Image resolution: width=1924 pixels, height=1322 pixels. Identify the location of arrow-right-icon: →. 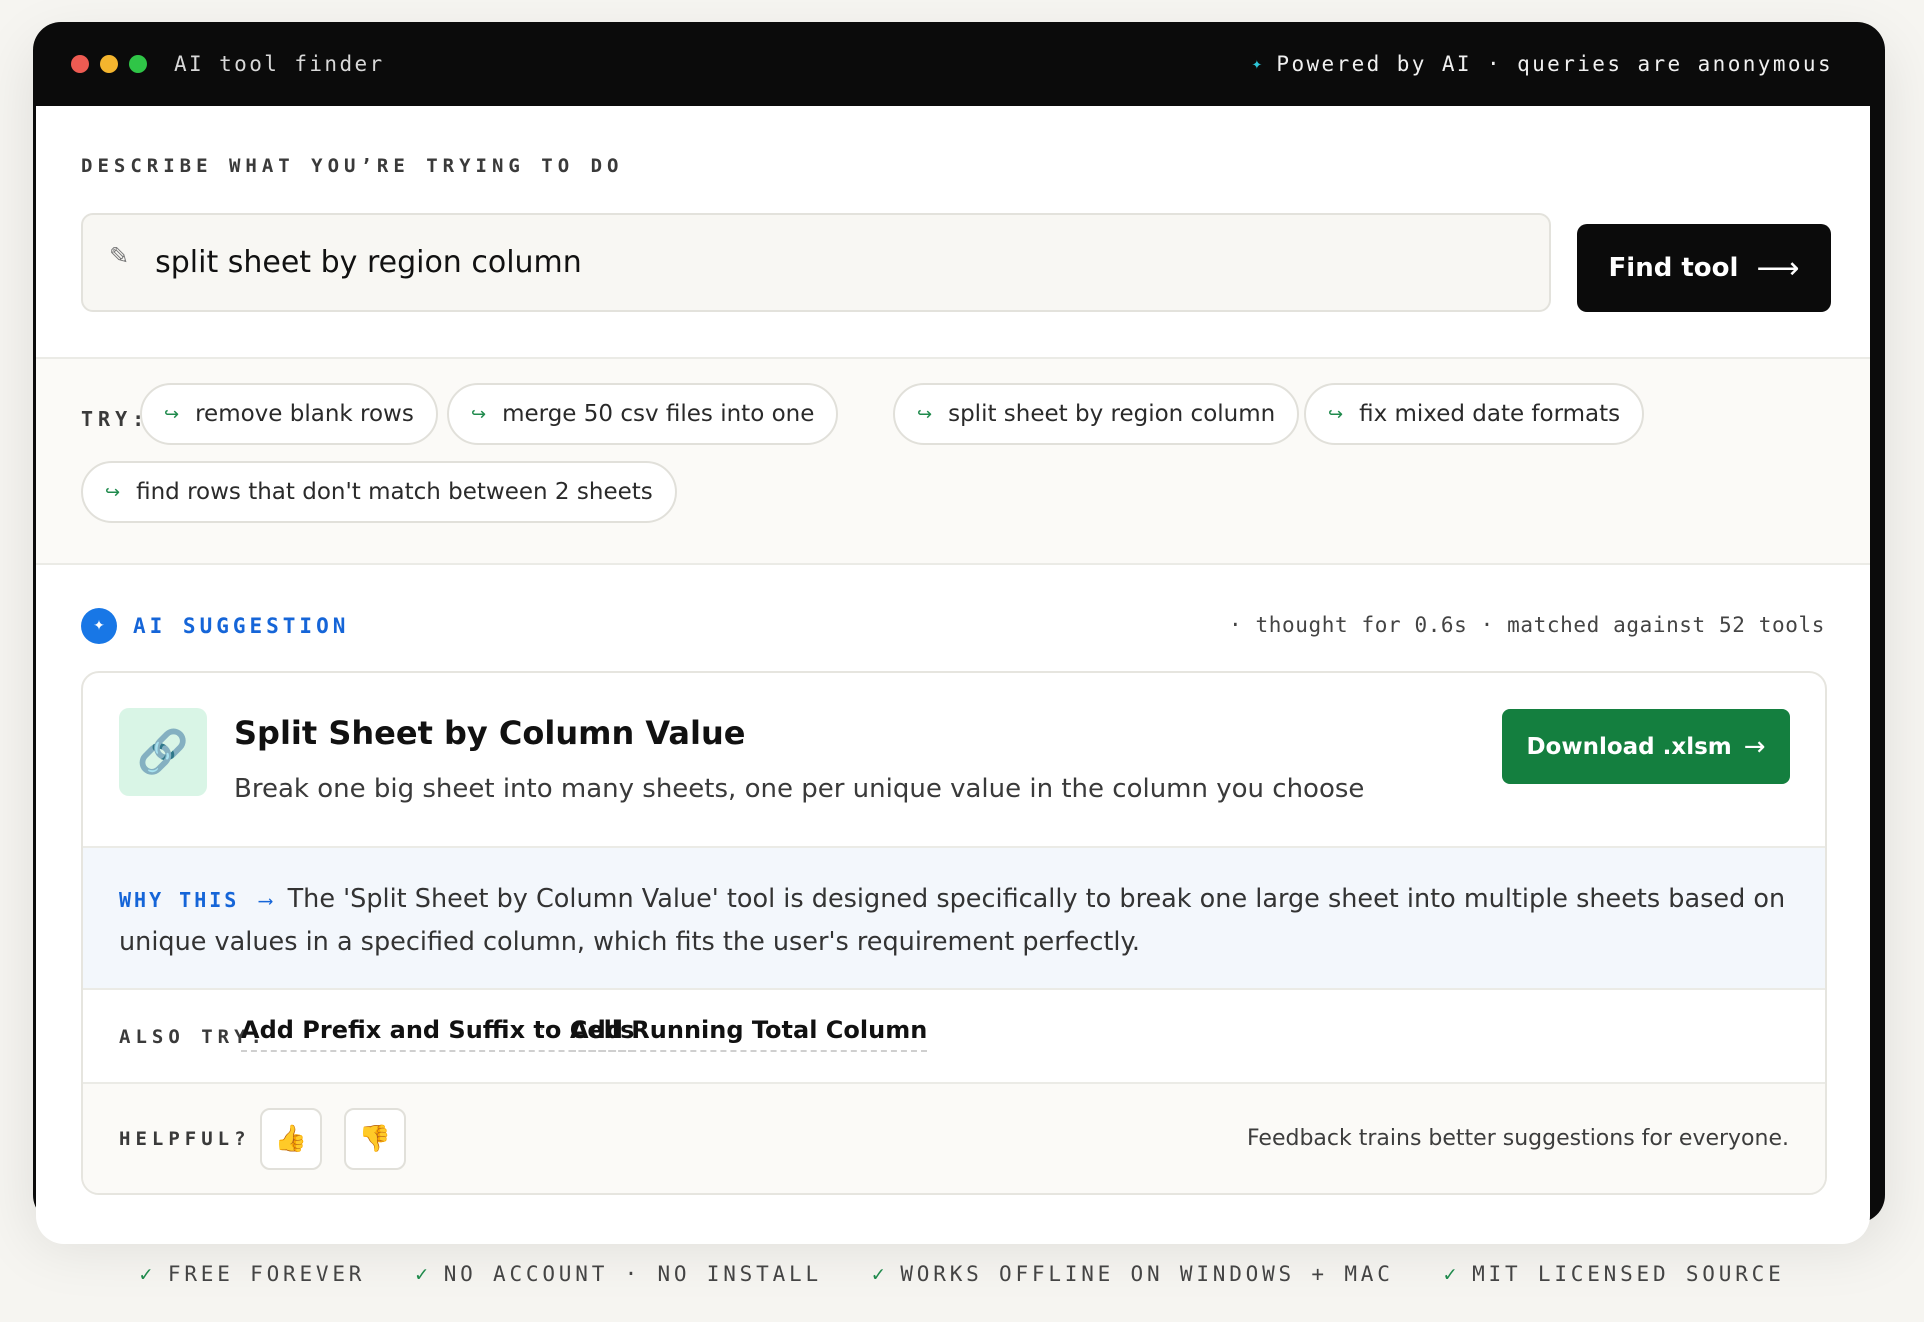
(1754, 746).